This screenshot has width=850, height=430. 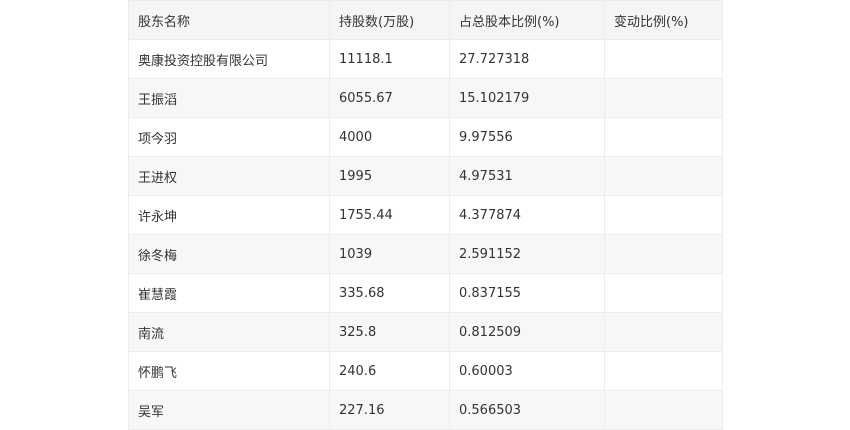 What do you see at coordinates (389, 254) in the screenshot?
I see `cell-shares-held: 1039` at bounding box center [389, 254].